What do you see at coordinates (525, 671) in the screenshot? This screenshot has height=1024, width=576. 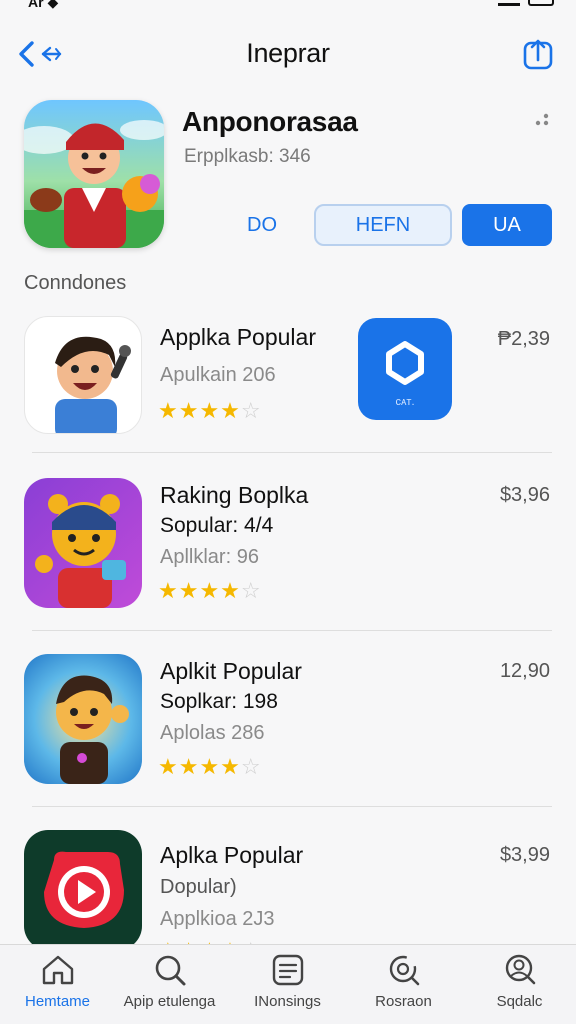 I see `app-price: 12,90` at bounding box center [525, 671].